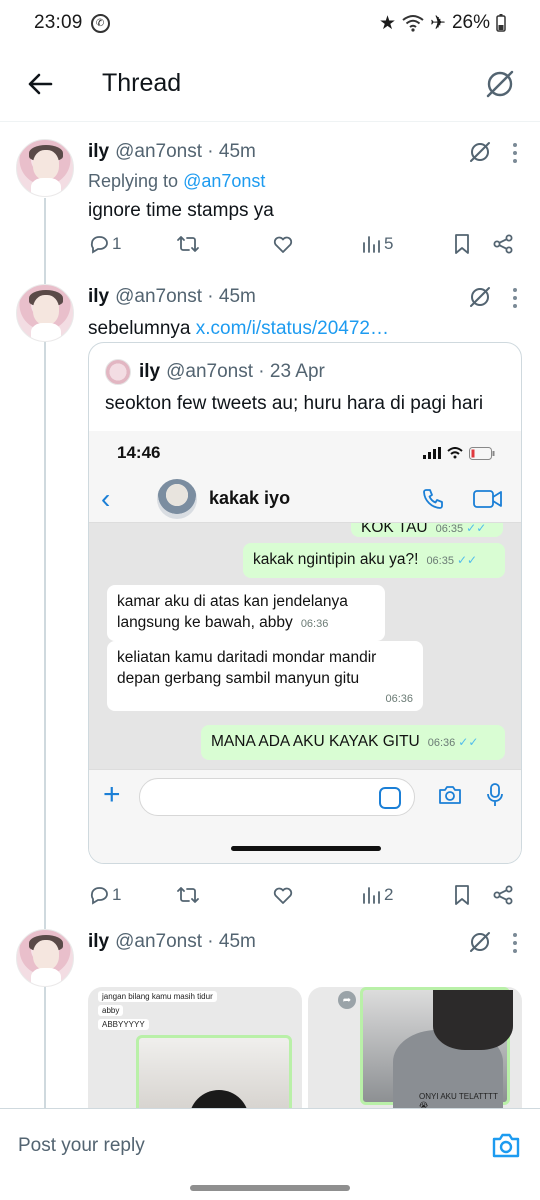  I want to click on app-header: Thread, so click(270, 84).